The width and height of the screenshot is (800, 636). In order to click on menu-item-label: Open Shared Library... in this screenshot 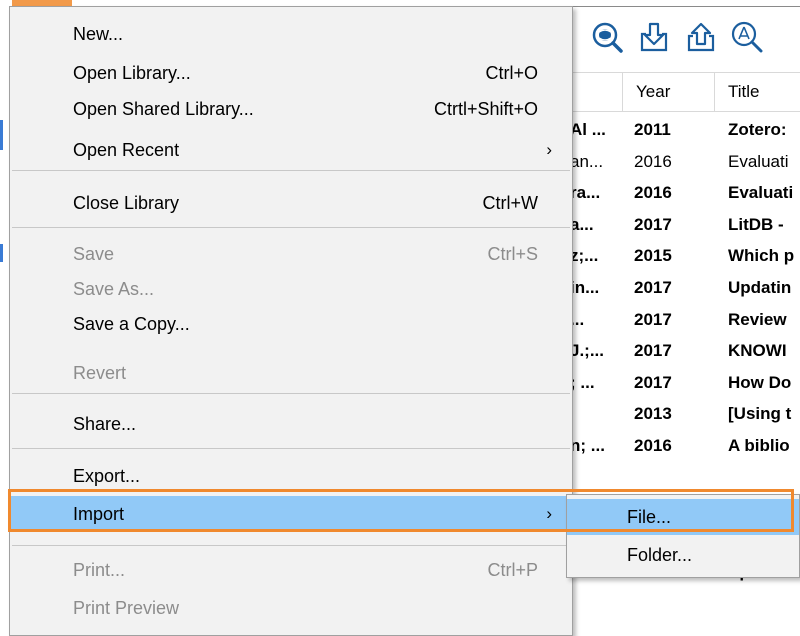, I will do `click(163, 109)`.